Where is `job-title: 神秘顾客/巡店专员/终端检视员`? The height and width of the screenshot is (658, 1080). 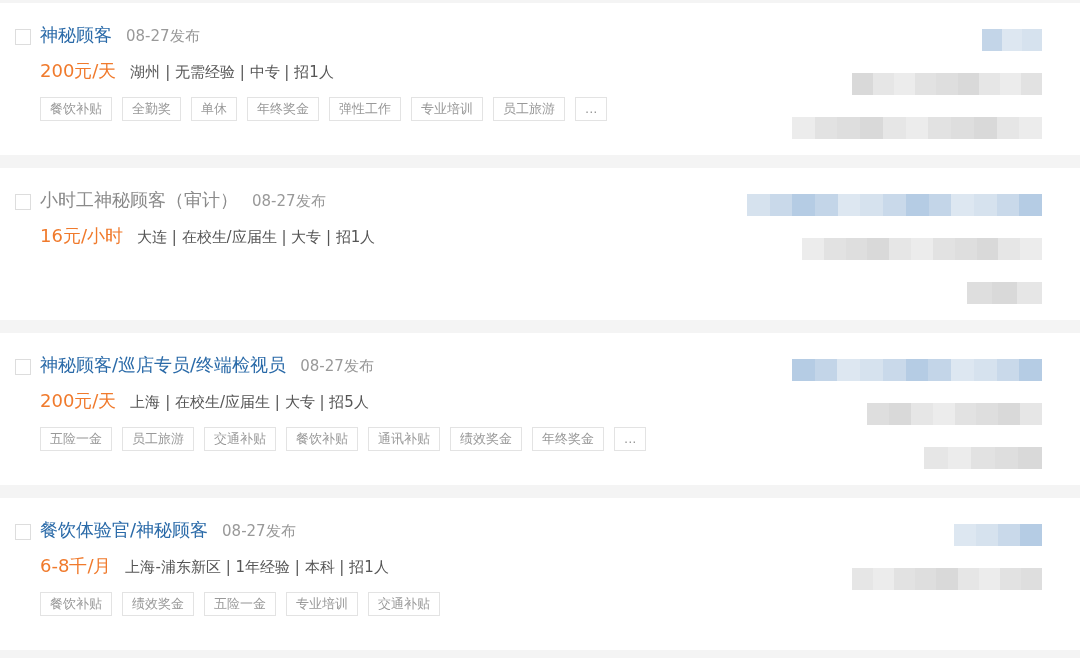 job-title: 神秘顾客/巡店专员/终端检视员 is located at coordinates (163, 365).